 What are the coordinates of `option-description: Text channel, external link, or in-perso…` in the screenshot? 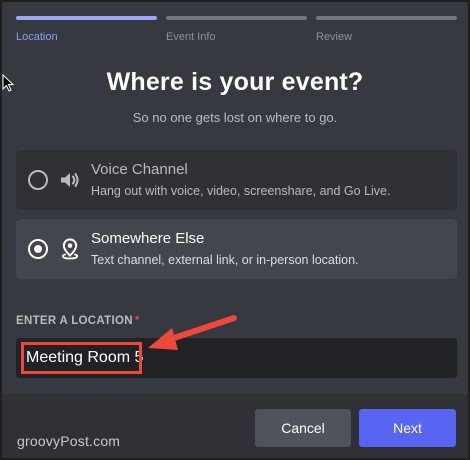 It's located at (225, 260).